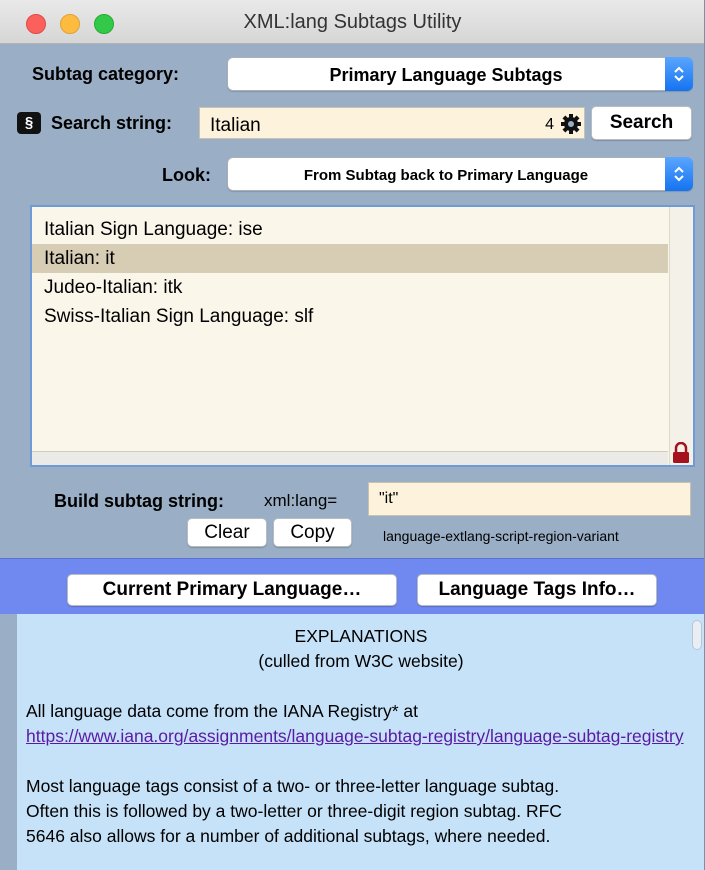  What do you see at coordinates (446, 175) in the screenshot?
I see `look-direction-value: From Subtag back to Primary Language` at bounding box center [446, 175].